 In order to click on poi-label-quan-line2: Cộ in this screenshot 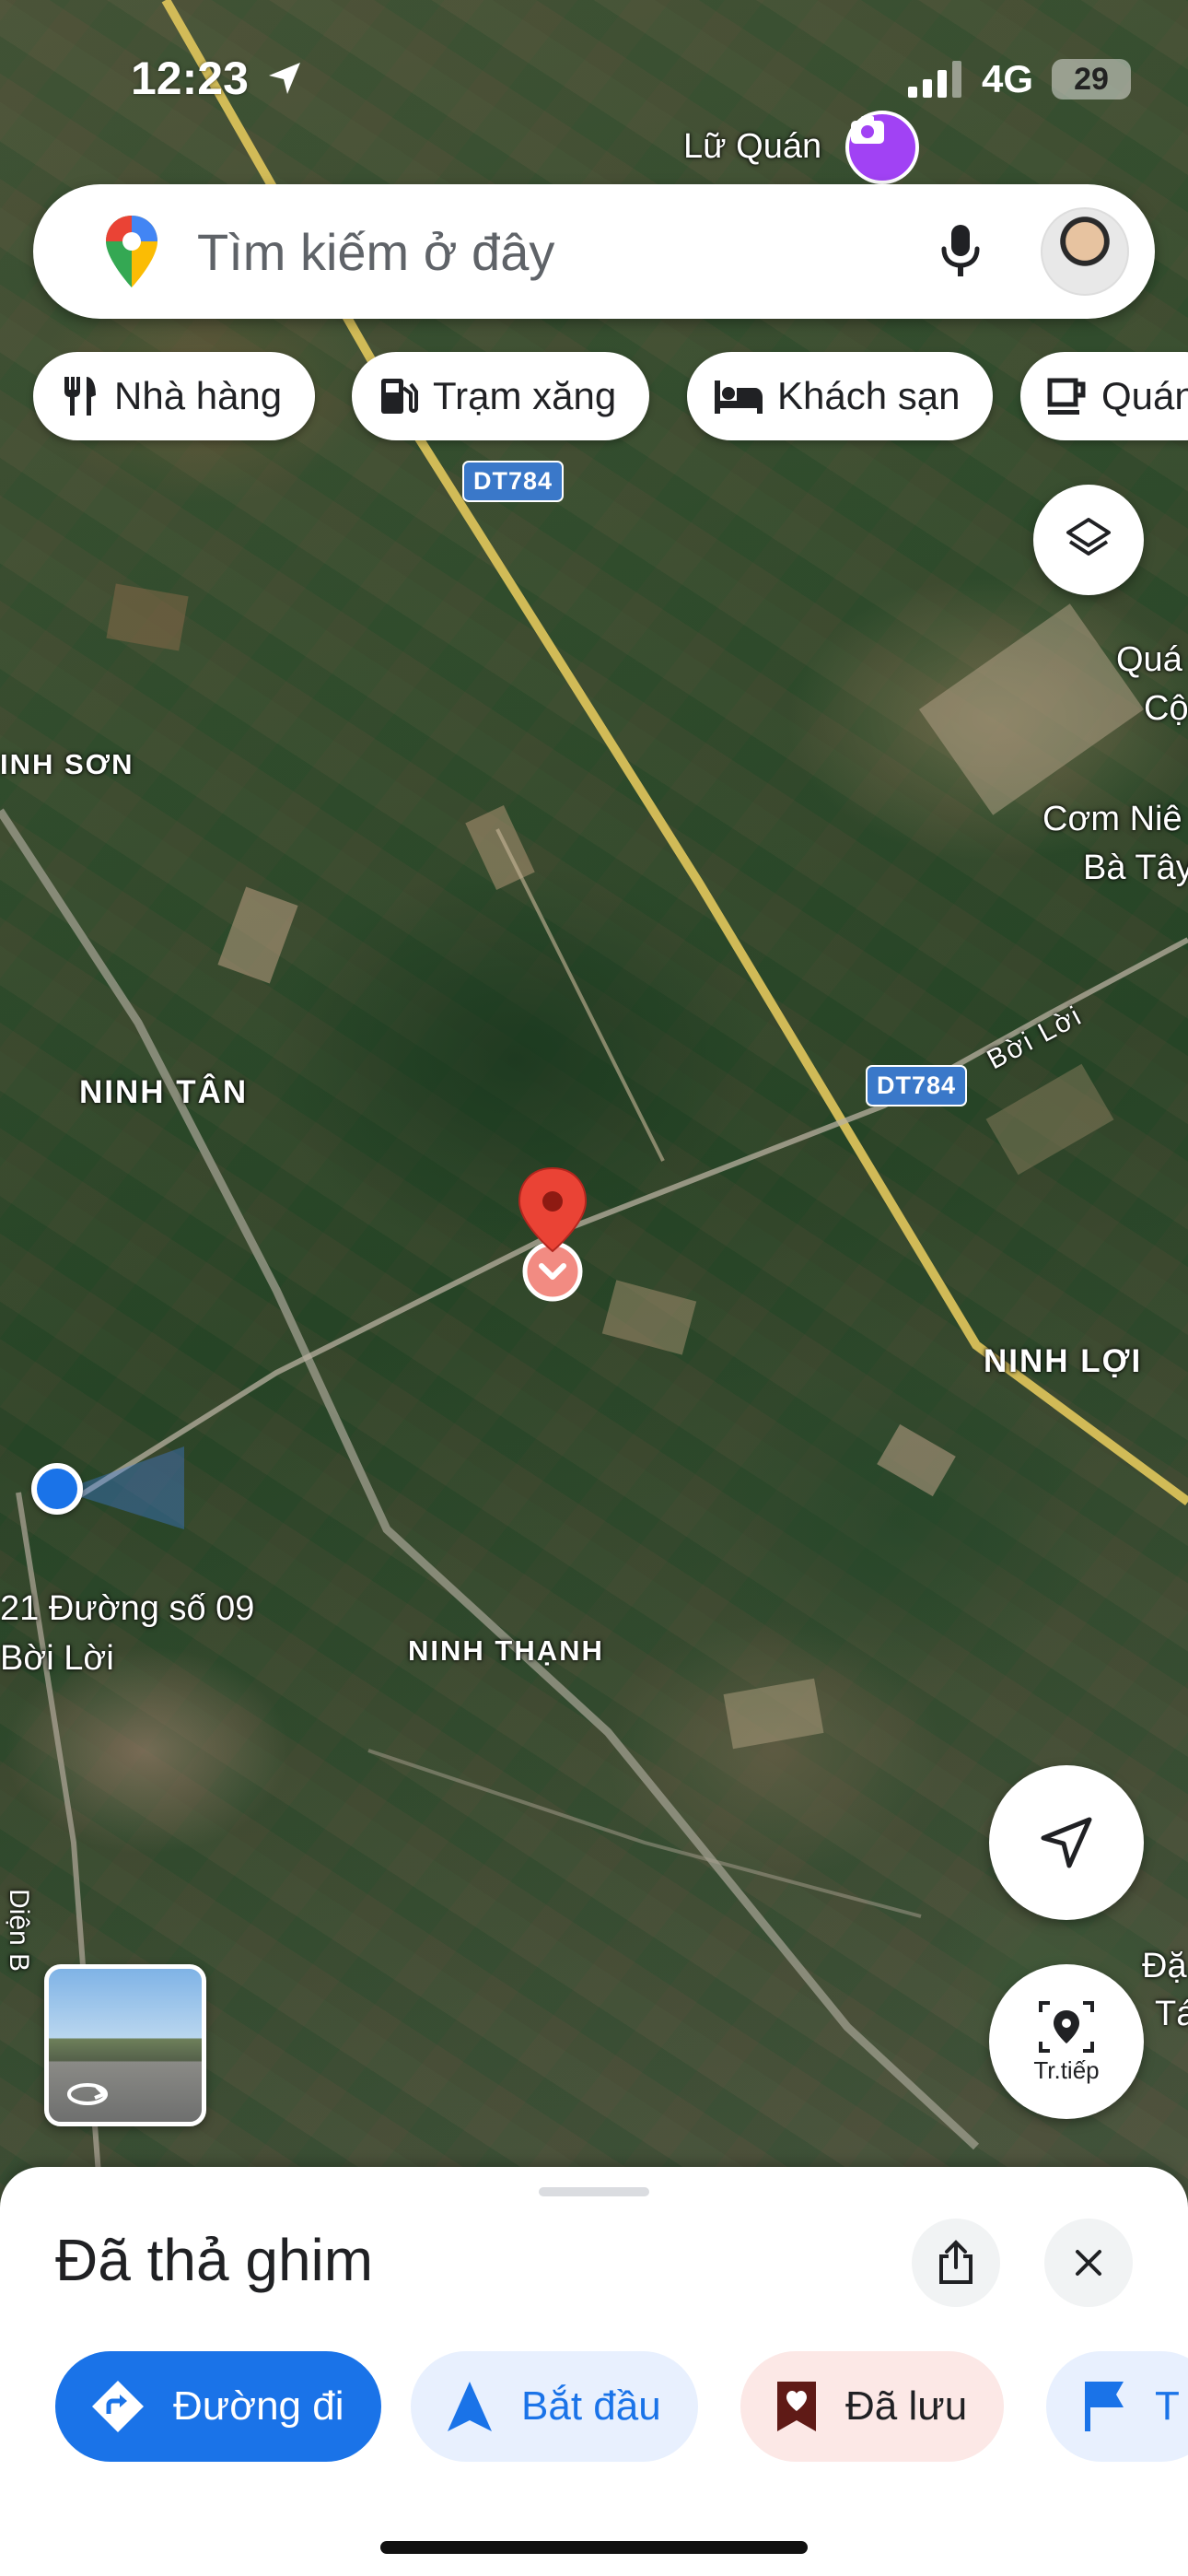, I will do `click(1166, 708)`.